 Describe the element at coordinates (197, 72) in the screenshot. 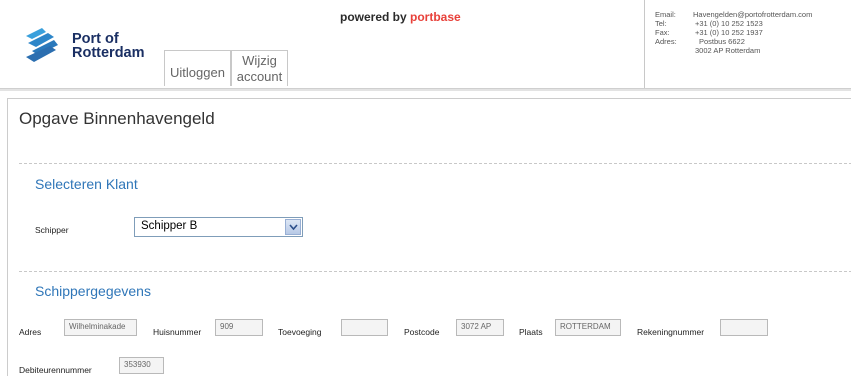

I see `tab-logout-label: Uitloggen` at that location.